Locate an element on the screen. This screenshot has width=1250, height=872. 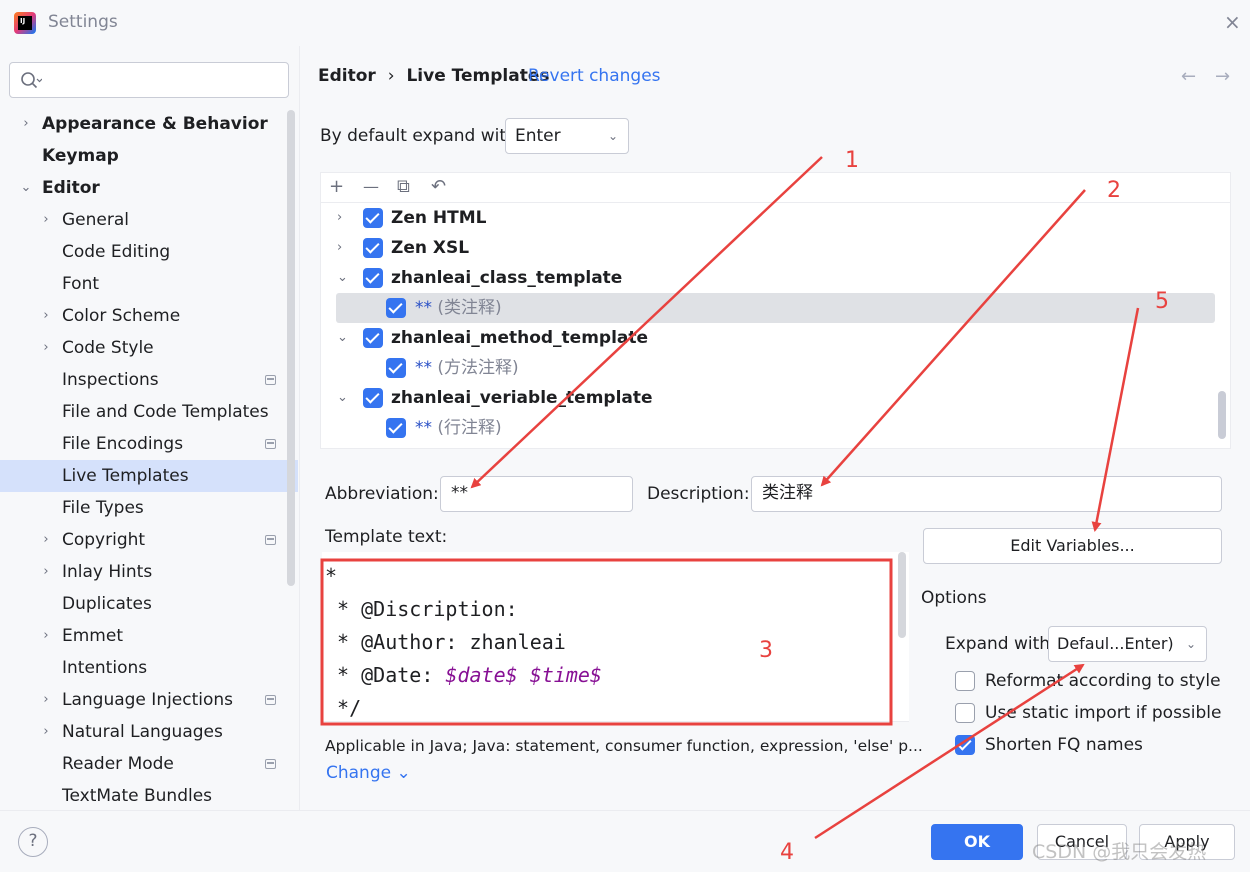
static-import-checkbox is located at coordinates (965, 713).